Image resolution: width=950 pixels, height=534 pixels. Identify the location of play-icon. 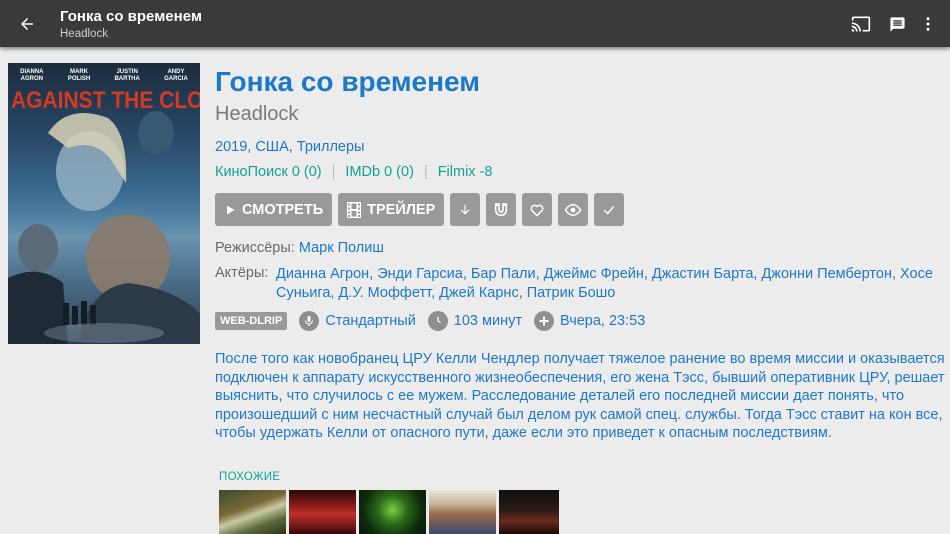
(230, 210).